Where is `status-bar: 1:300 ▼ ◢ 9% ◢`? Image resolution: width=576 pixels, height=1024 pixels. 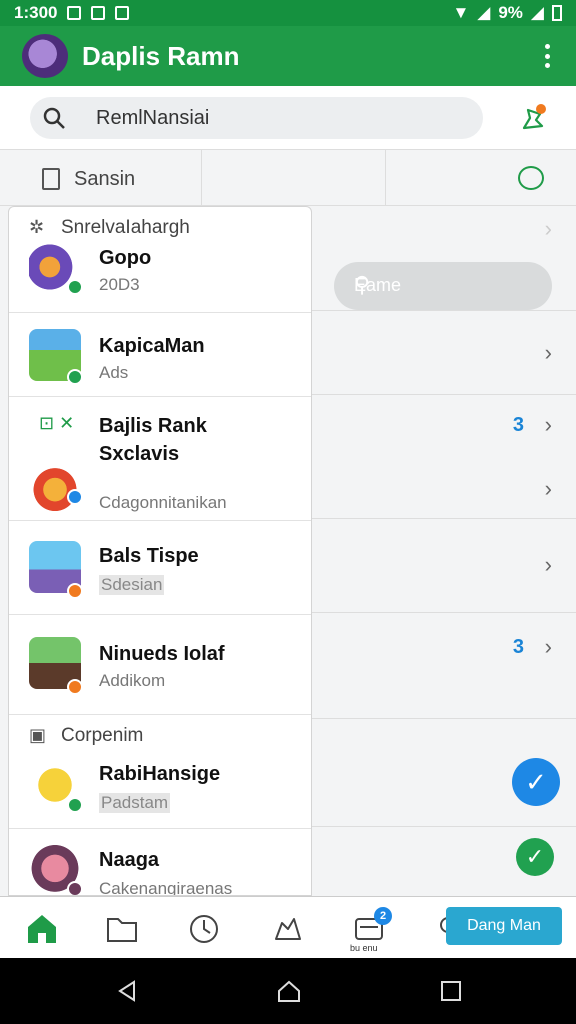 status-bar: 1:300 ▼ ◢ 9% ◢ is located at coordinates (288, 13).